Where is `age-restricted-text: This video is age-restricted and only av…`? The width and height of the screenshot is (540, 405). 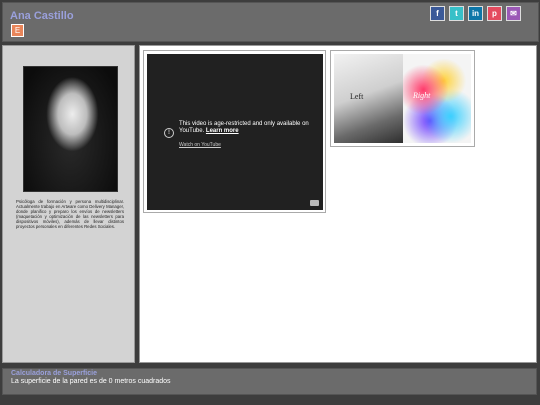
age-restricted-text: This video is age-restricted and only av… is located at coordinates (244, 127).